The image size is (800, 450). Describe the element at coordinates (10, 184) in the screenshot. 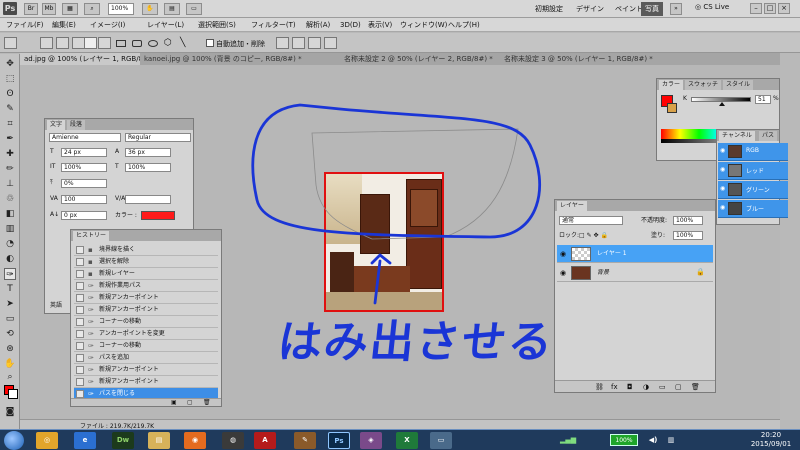

I see `clone-stamp-tool-icon: ⊥` at that location.